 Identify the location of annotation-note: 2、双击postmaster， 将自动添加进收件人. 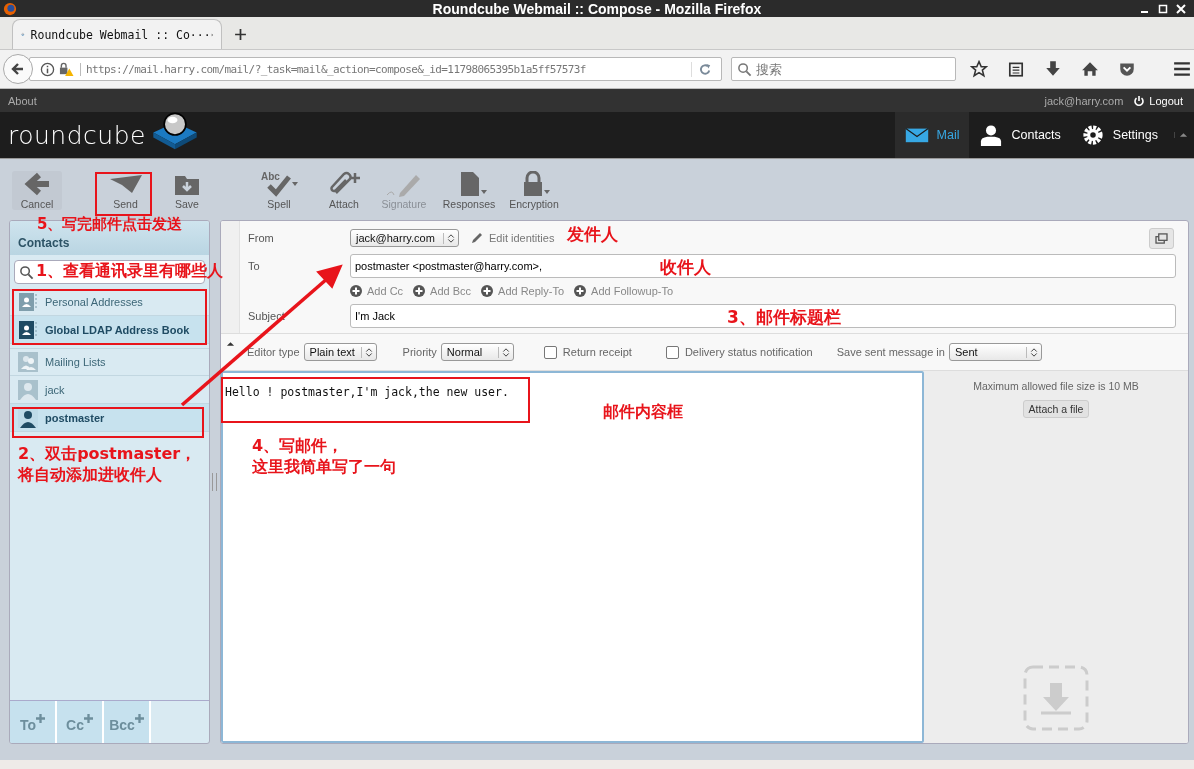
(107, 465).